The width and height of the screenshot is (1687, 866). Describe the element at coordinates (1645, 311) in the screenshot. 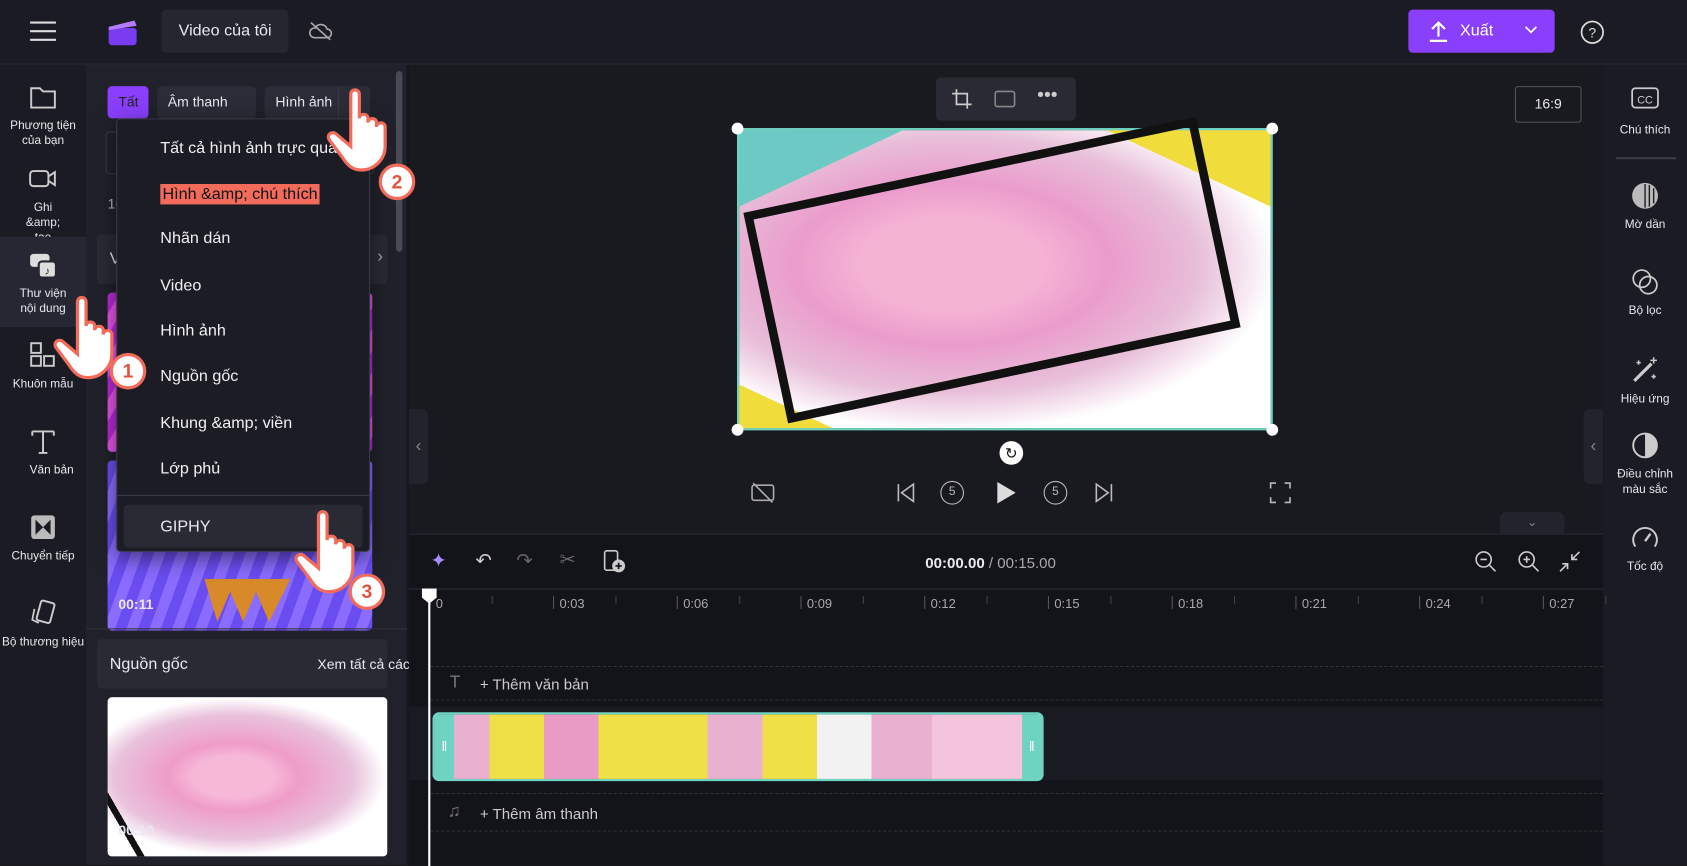

I see `property-label: Bộ lọc` at that location.